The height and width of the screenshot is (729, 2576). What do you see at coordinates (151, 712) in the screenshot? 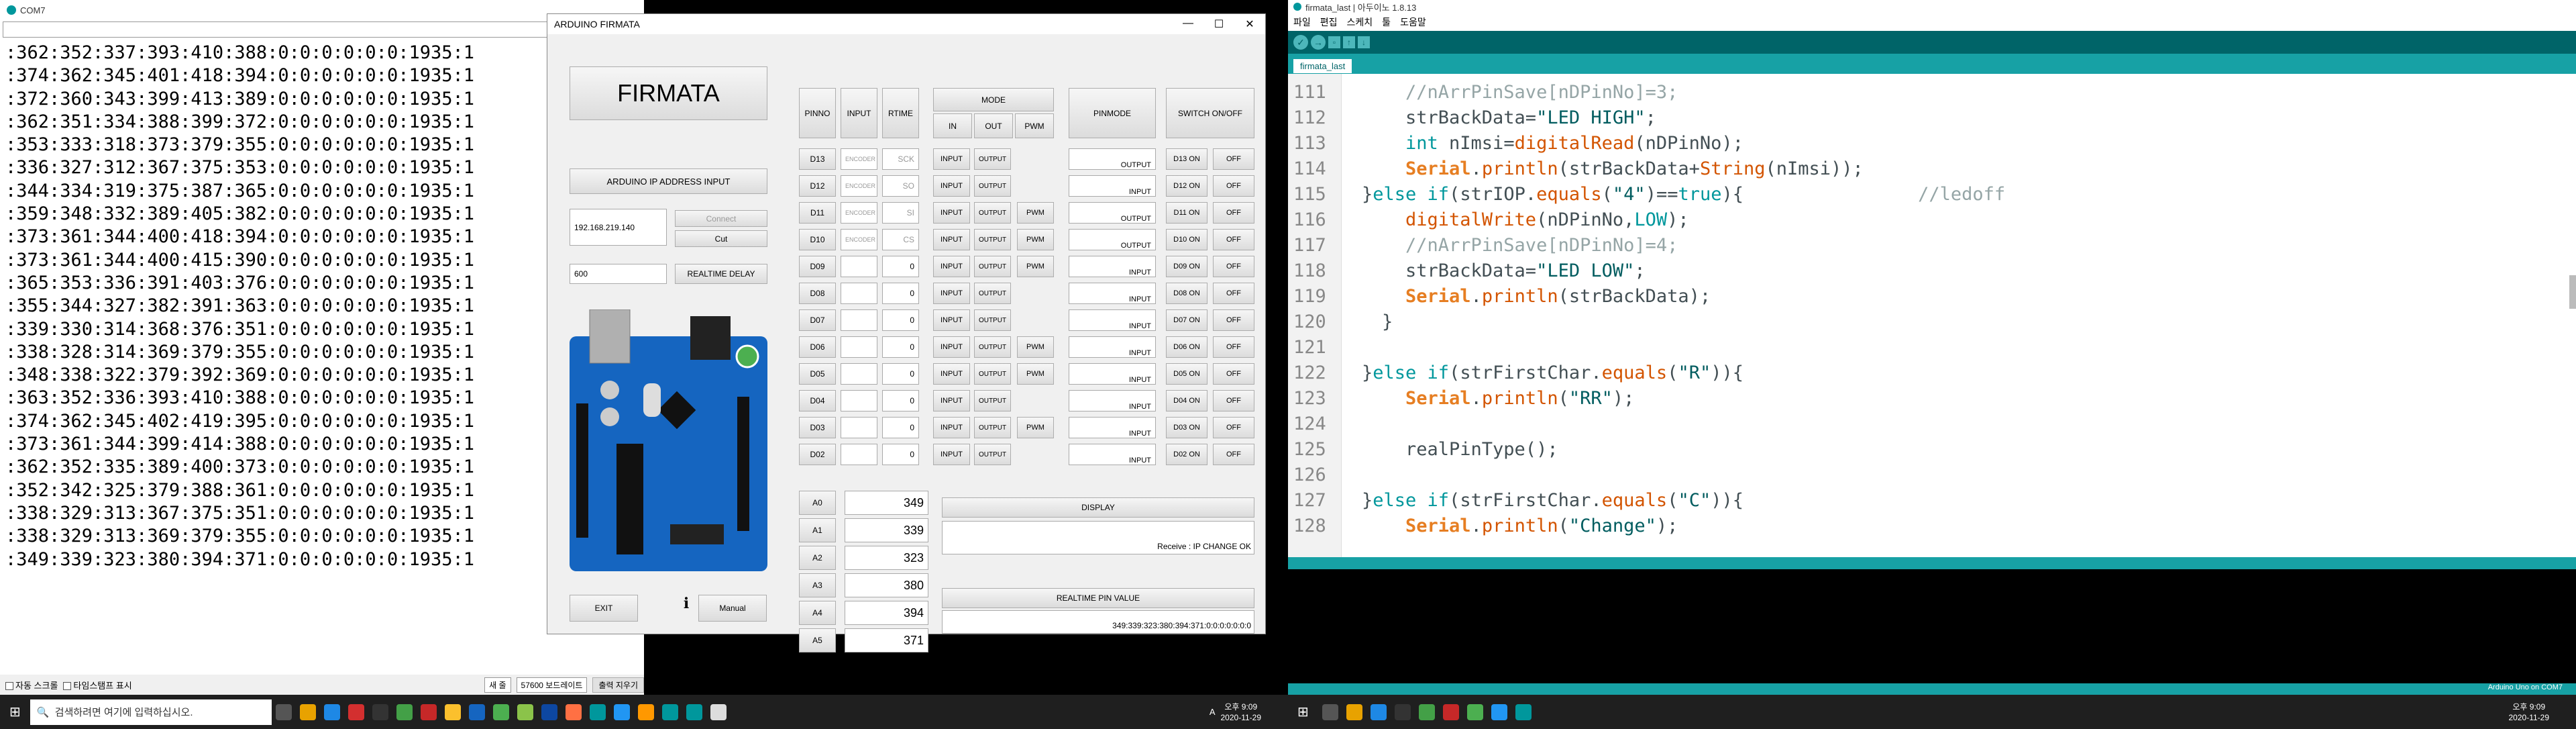
I see `taskbar-search-input: 🔍 검색하려면 여기에 입력하십시오.` at bounding box center [151, 712].